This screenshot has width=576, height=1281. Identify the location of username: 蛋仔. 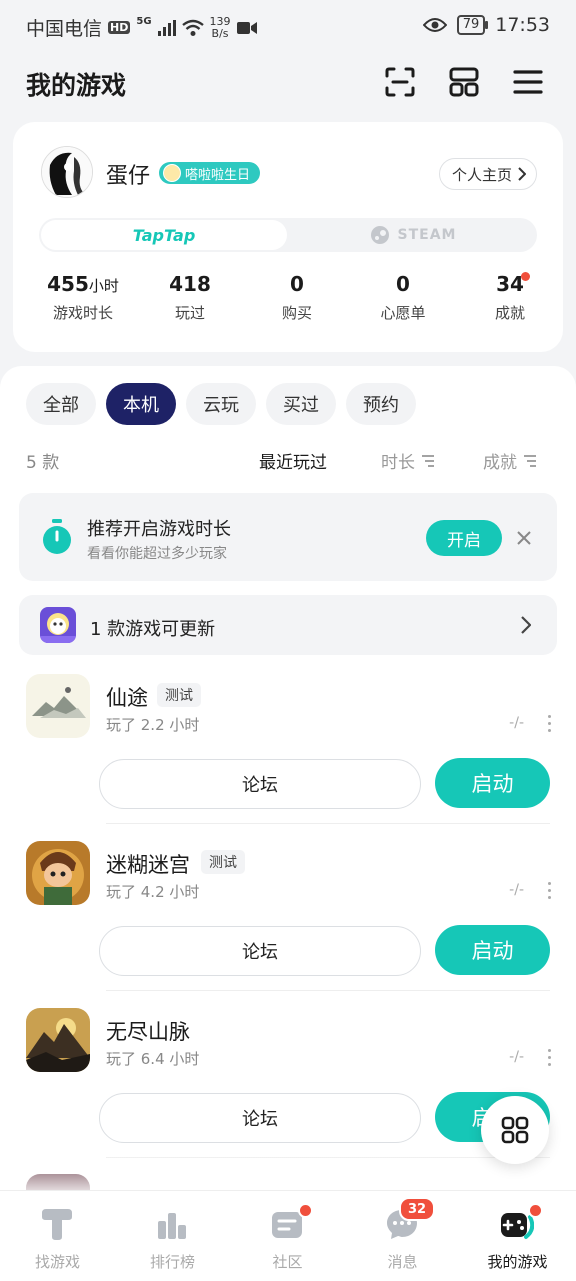
(128, 176).